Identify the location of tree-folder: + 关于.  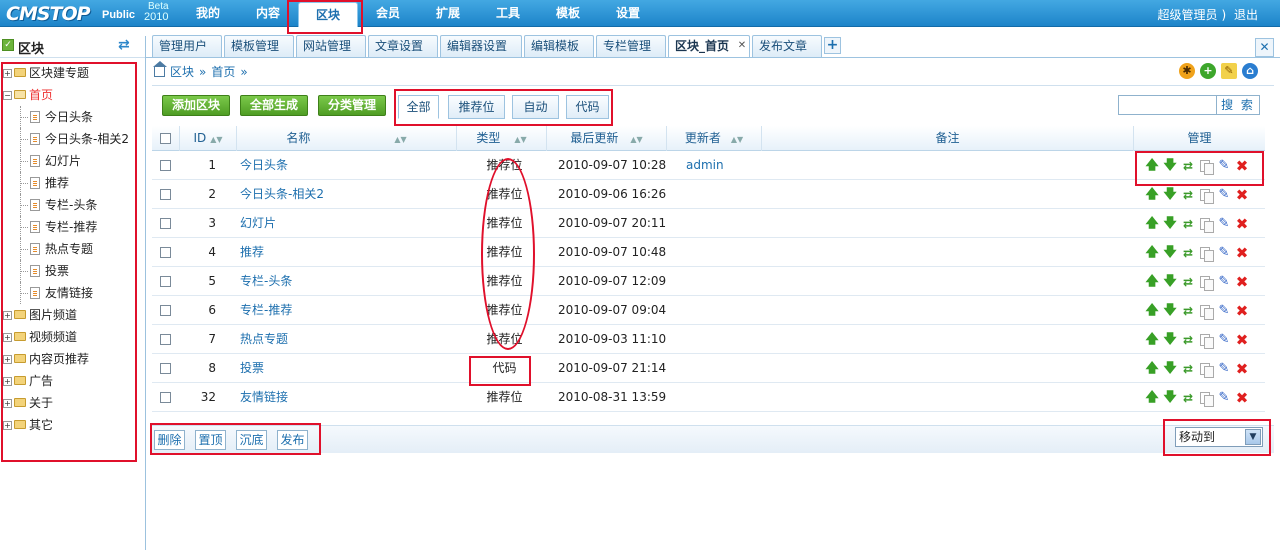
(73, 403).